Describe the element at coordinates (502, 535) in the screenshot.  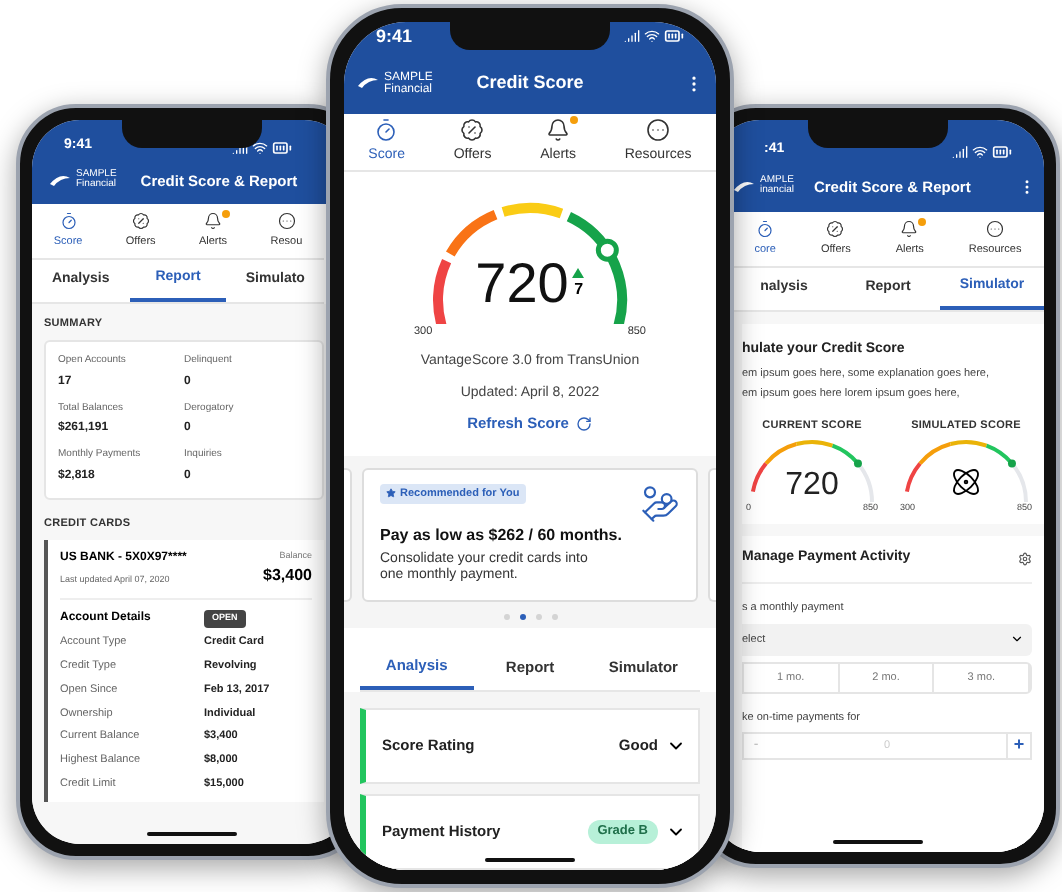
I see `promo-headline: Pay as low as $262 / 60 months.` at that location.